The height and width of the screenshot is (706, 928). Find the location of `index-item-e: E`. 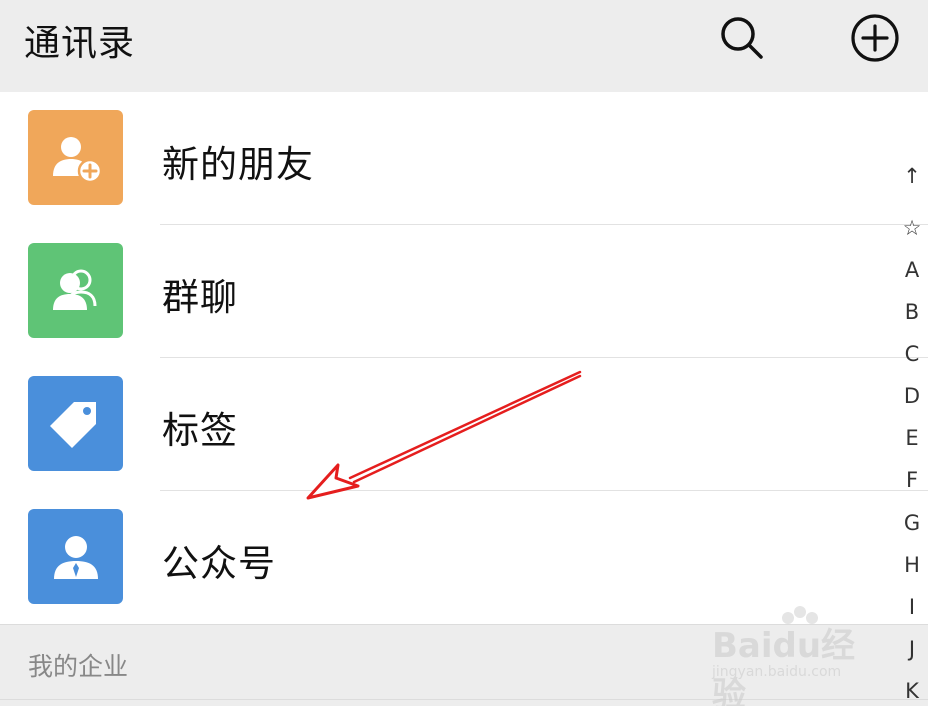

index-item-e: E is located at coordinates (912, 438).